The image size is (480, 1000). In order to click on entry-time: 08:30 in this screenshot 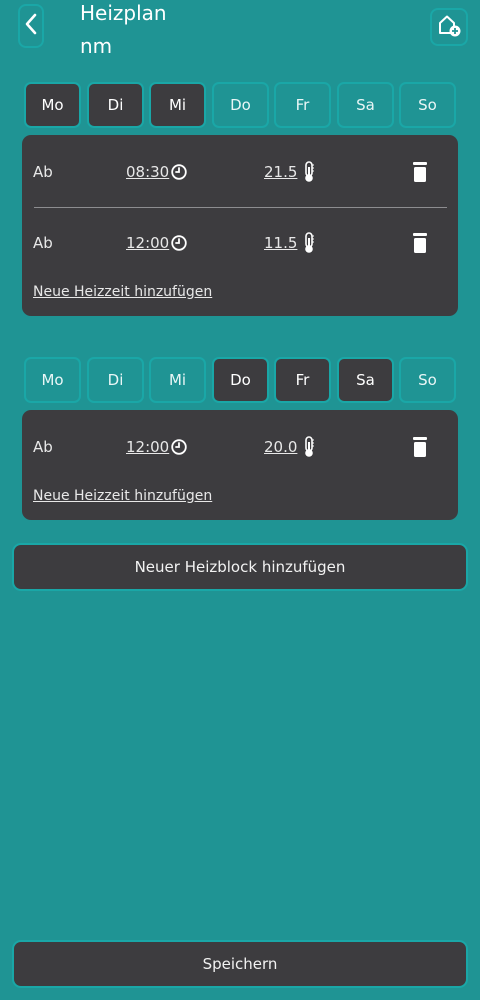, I will do `click(147, 172)`.